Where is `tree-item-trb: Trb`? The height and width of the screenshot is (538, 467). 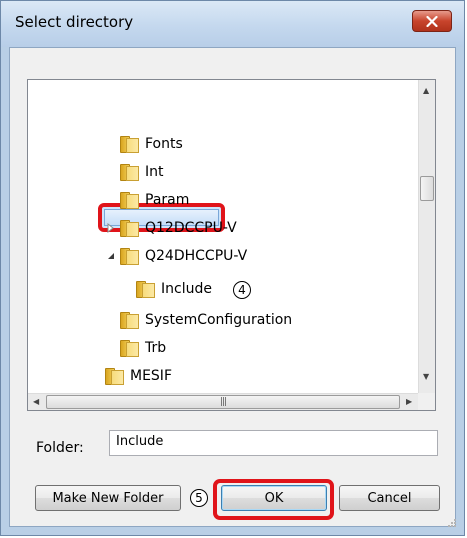 tree-item-trb: Trb is located at coordinates (143, 348).